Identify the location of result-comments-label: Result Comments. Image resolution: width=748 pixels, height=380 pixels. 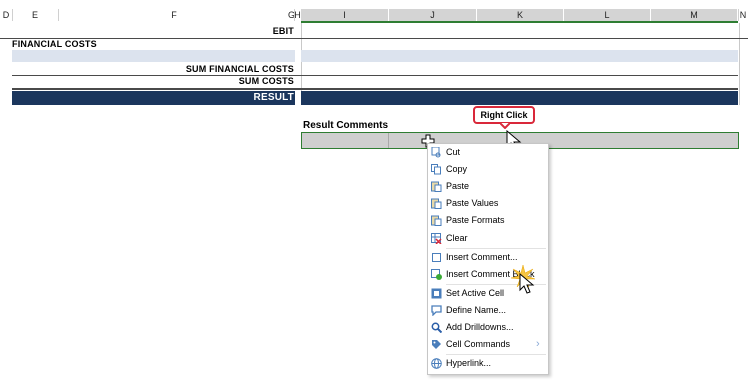
(346, 125).